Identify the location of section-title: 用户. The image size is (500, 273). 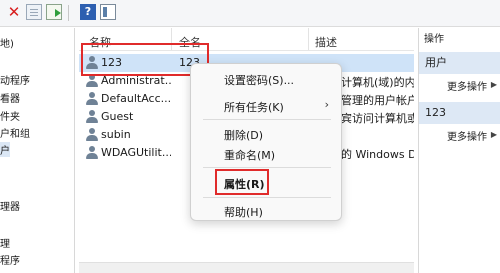
(436, 62).